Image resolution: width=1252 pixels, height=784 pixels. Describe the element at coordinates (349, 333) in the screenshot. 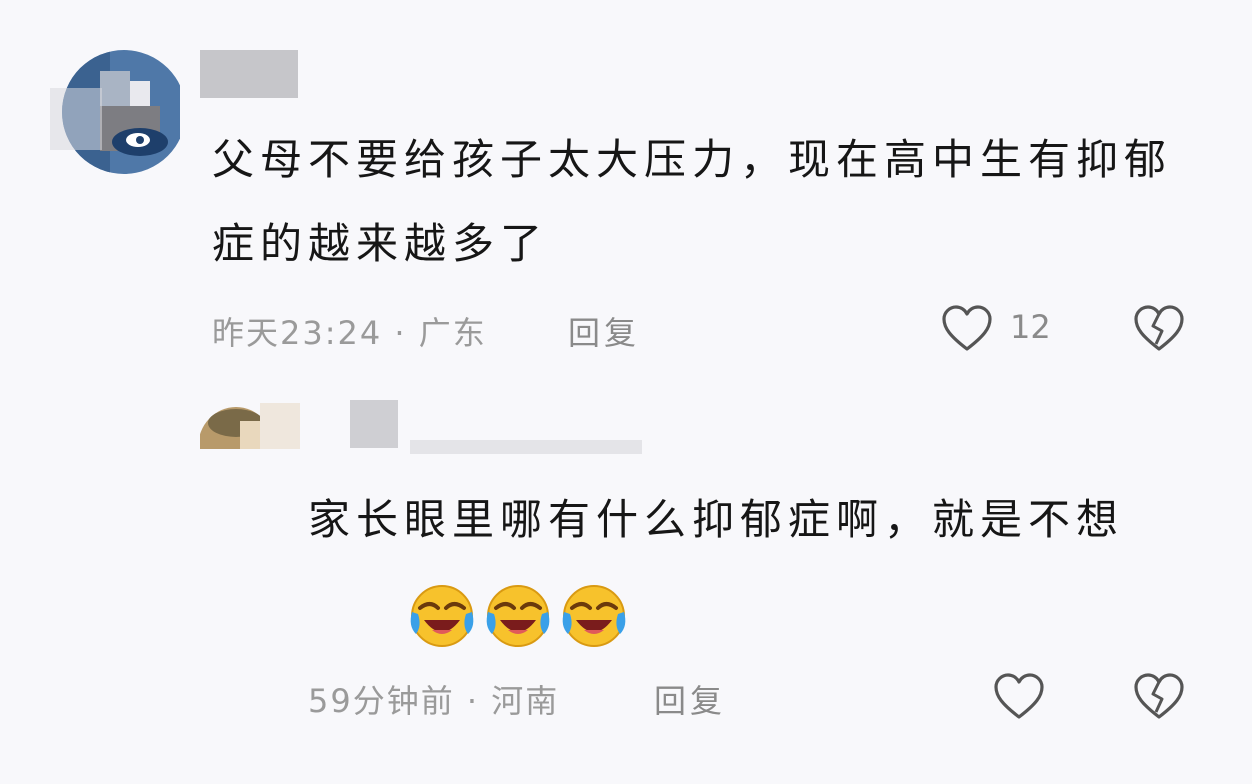

I see `comment-time-location: 昨天23:24 · 广东` at that location.